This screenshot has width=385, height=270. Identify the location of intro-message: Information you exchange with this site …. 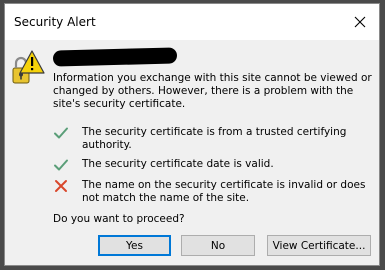
(212, 91).